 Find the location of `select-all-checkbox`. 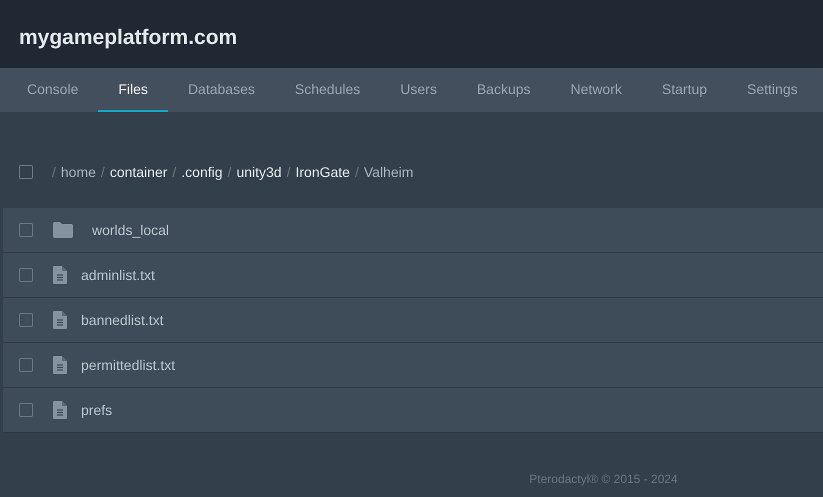

select-all-checkbox is located at coordinates (26, 171).